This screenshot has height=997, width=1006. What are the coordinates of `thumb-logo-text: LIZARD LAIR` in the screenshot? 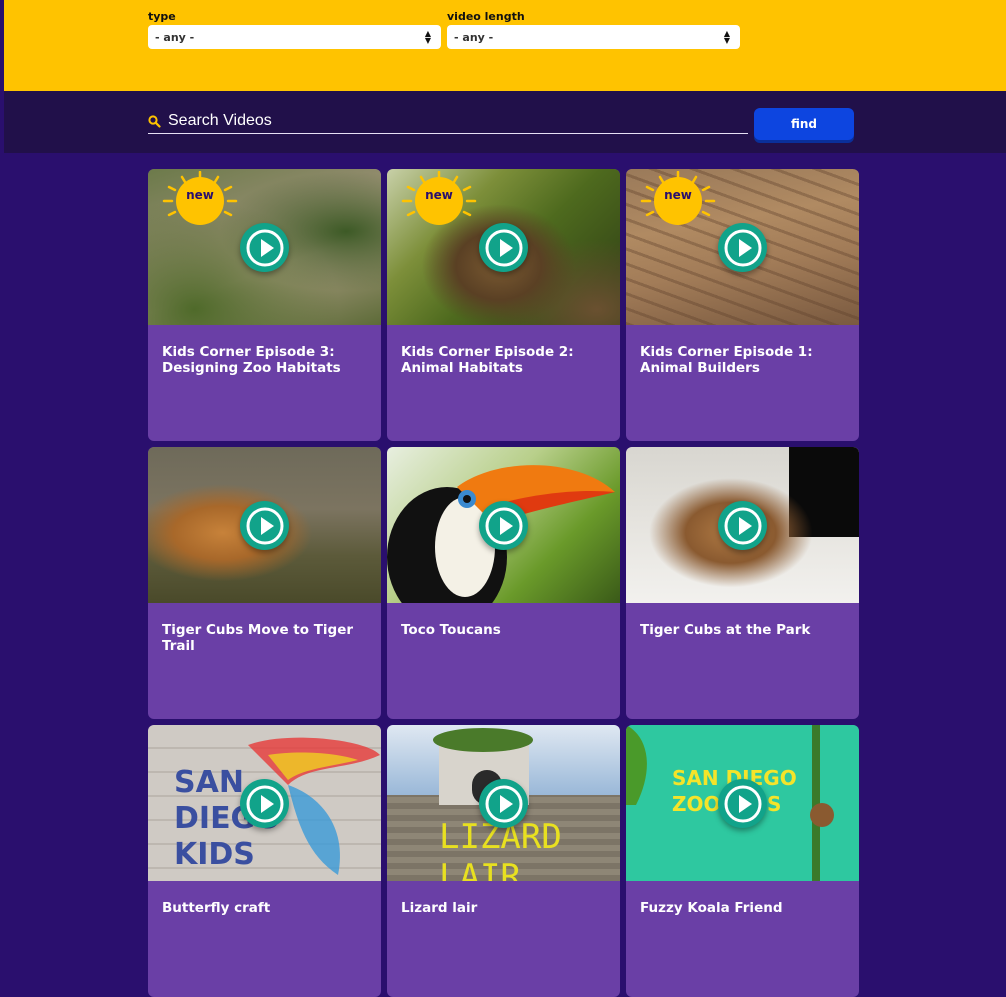 It's located at (500, 849).